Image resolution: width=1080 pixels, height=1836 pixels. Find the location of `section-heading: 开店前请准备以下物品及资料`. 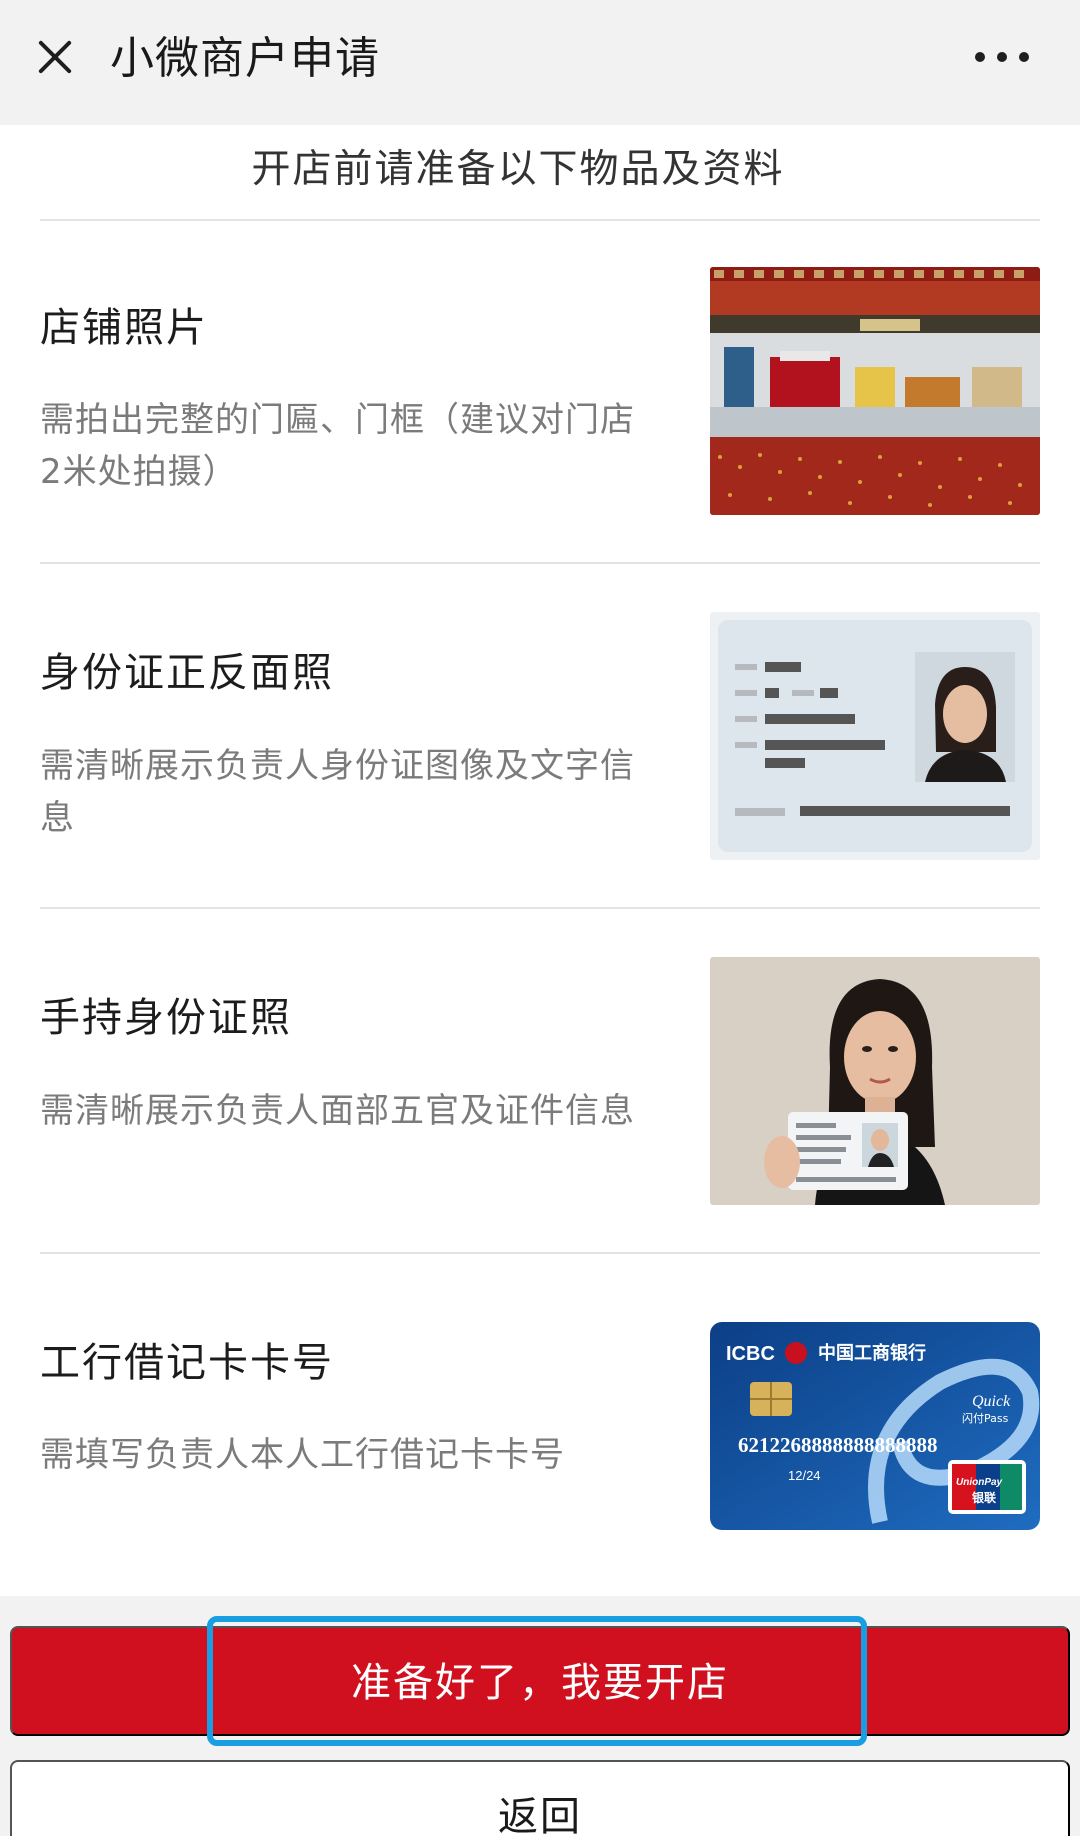

section-heading: 开店前请准备以下物品及资料 is located at coordinates (518, 169).